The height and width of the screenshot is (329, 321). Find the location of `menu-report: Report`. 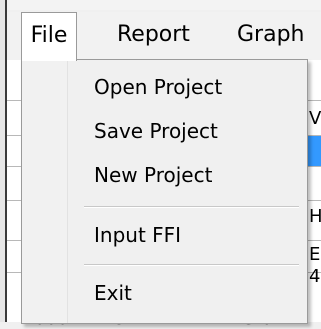

menu-report: Report is located at coordinates (153, 35).